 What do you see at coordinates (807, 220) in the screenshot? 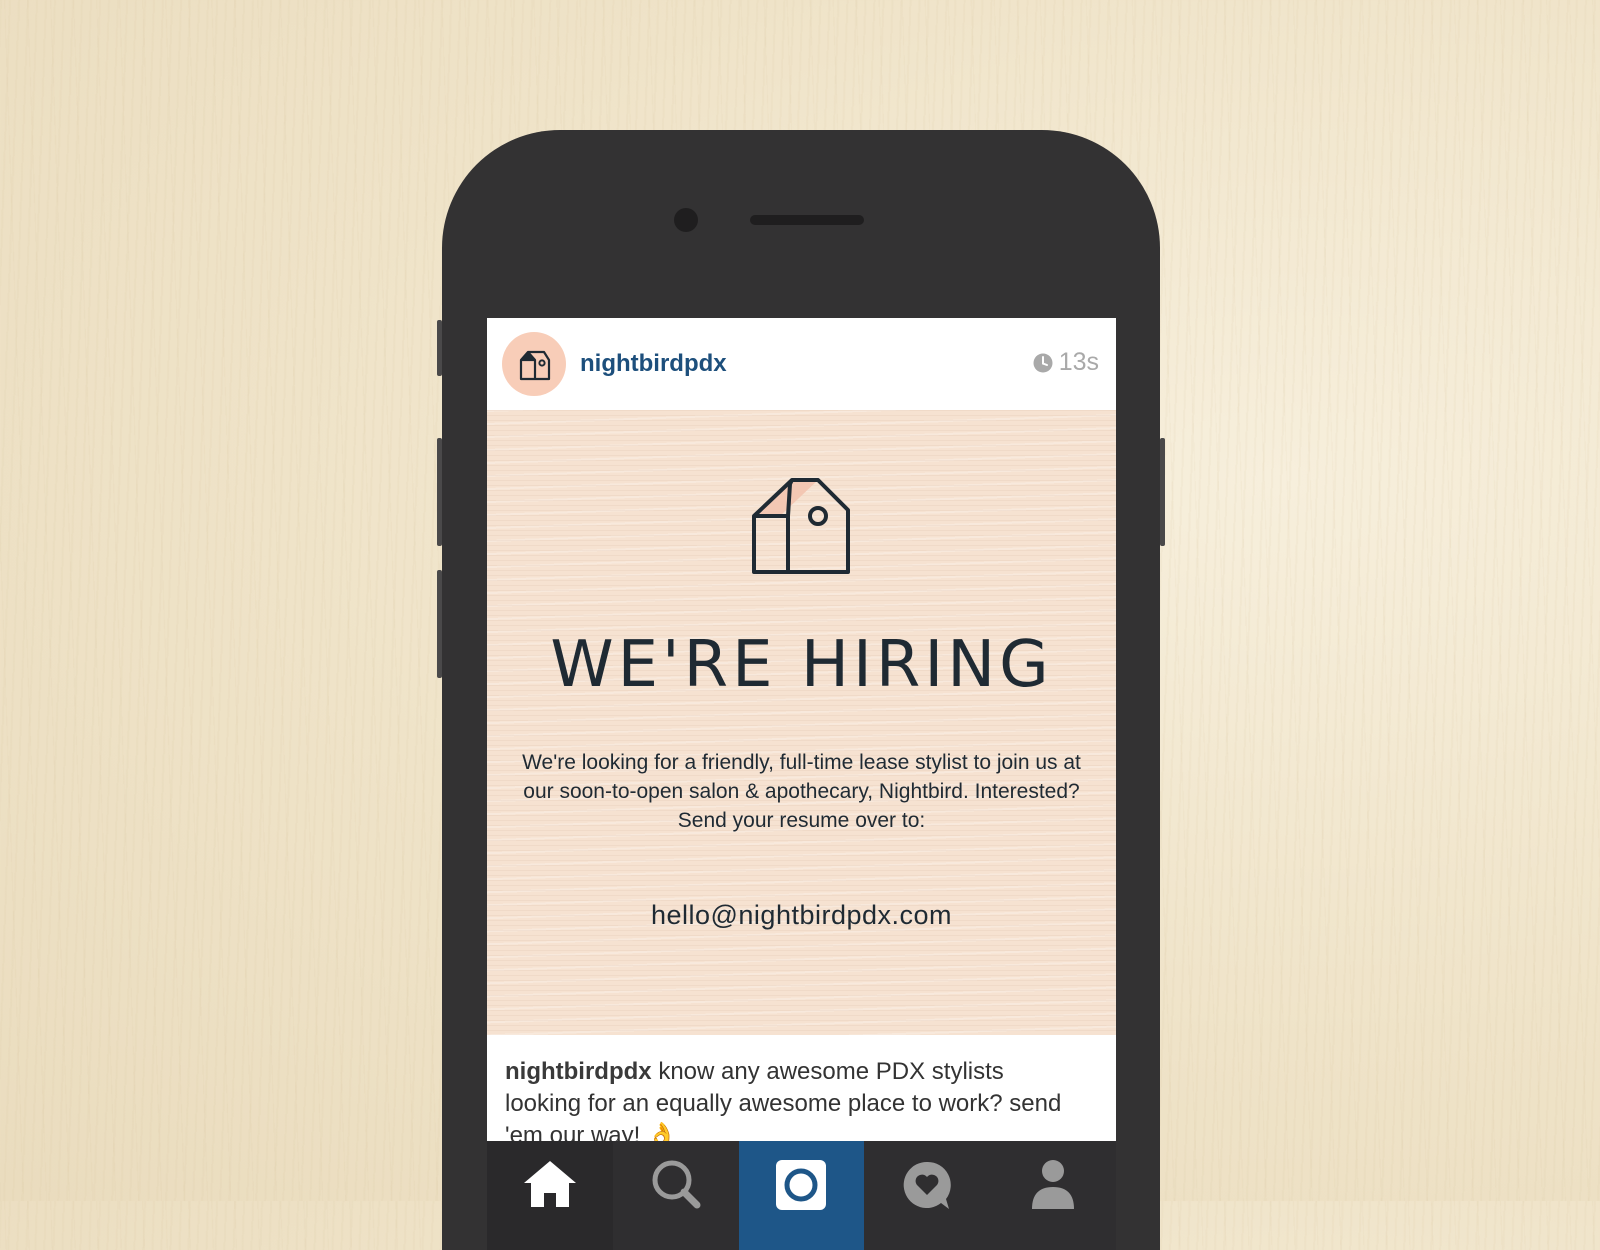
I see `earpiece-speaker` at bounding box center [807, 220].